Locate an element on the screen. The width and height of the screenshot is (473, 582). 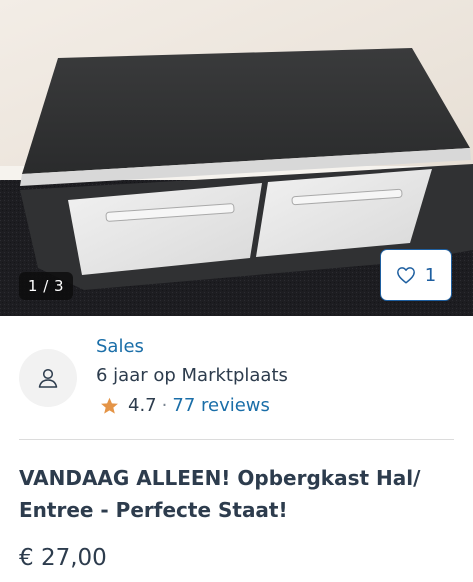
favorite-count: 1 is located at coordinates (430, 275).